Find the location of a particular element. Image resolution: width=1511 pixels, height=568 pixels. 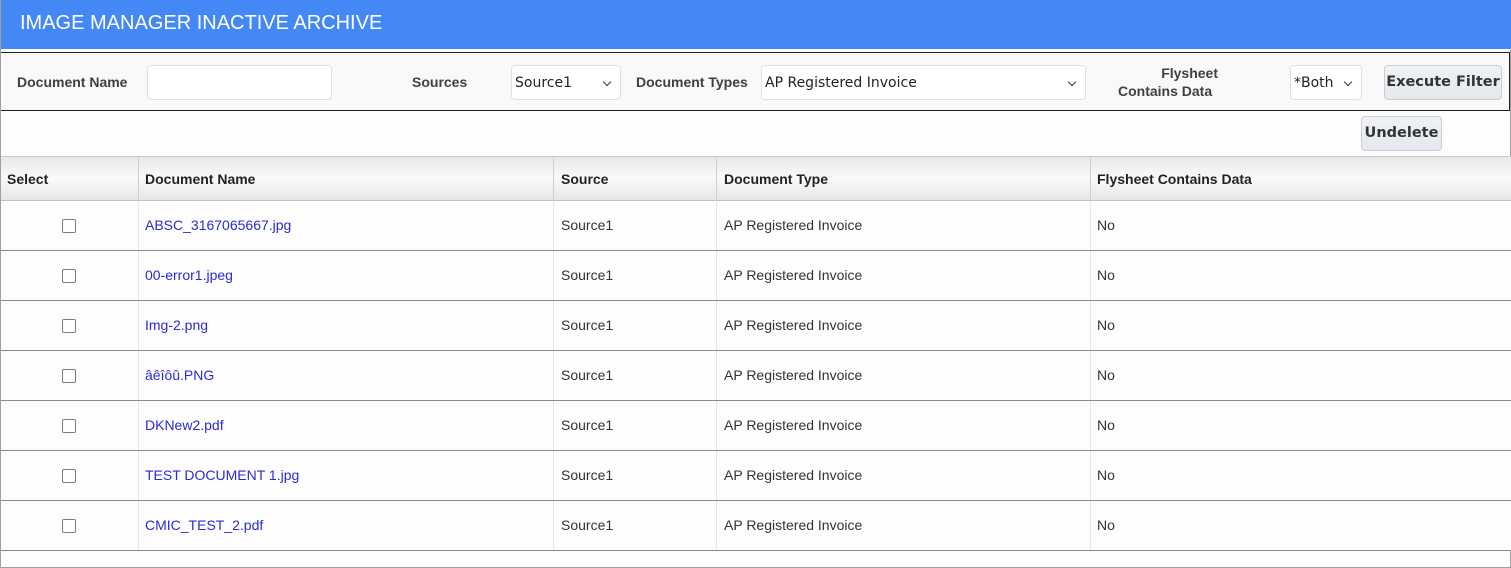

title-bar: IMAGE MANAGER INACTIVE ARCHIVE is located at coordinates (756, 25).